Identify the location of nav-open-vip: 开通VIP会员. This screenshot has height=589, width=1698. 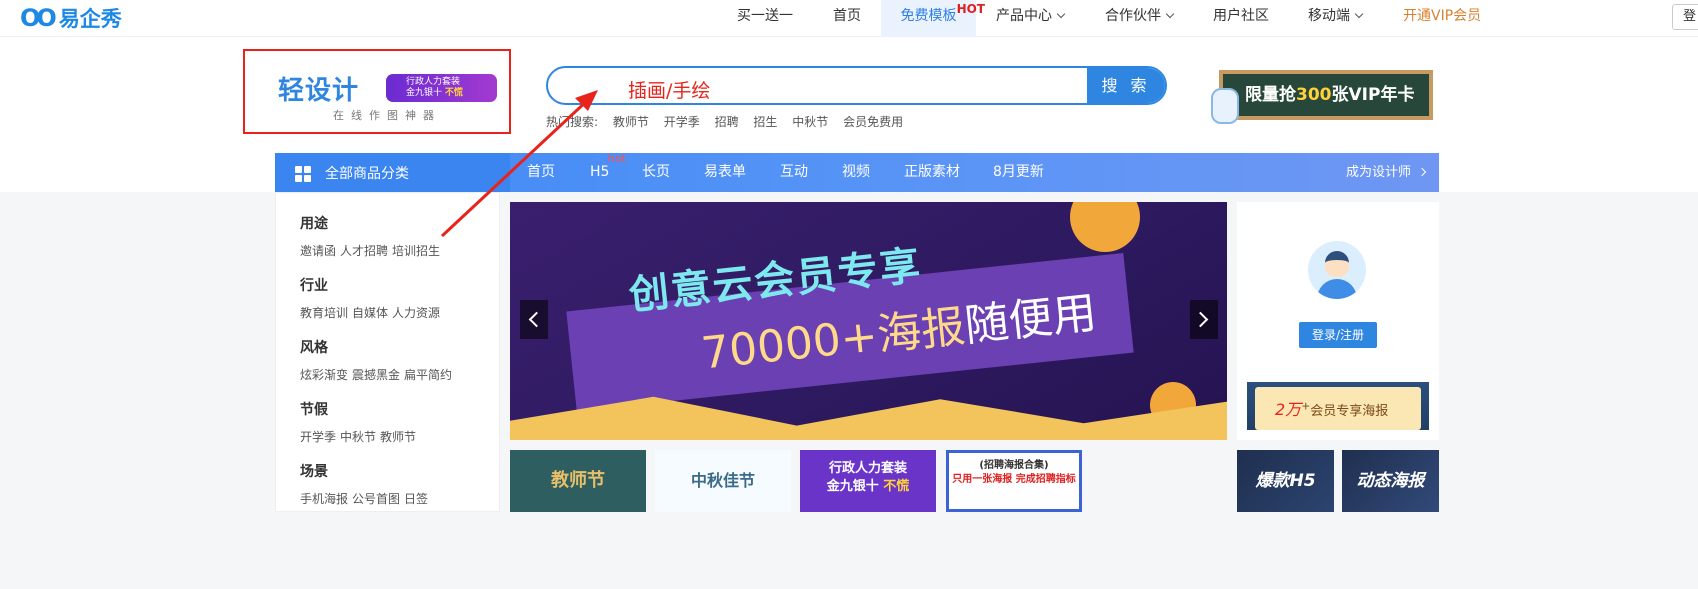
(1442, 18).